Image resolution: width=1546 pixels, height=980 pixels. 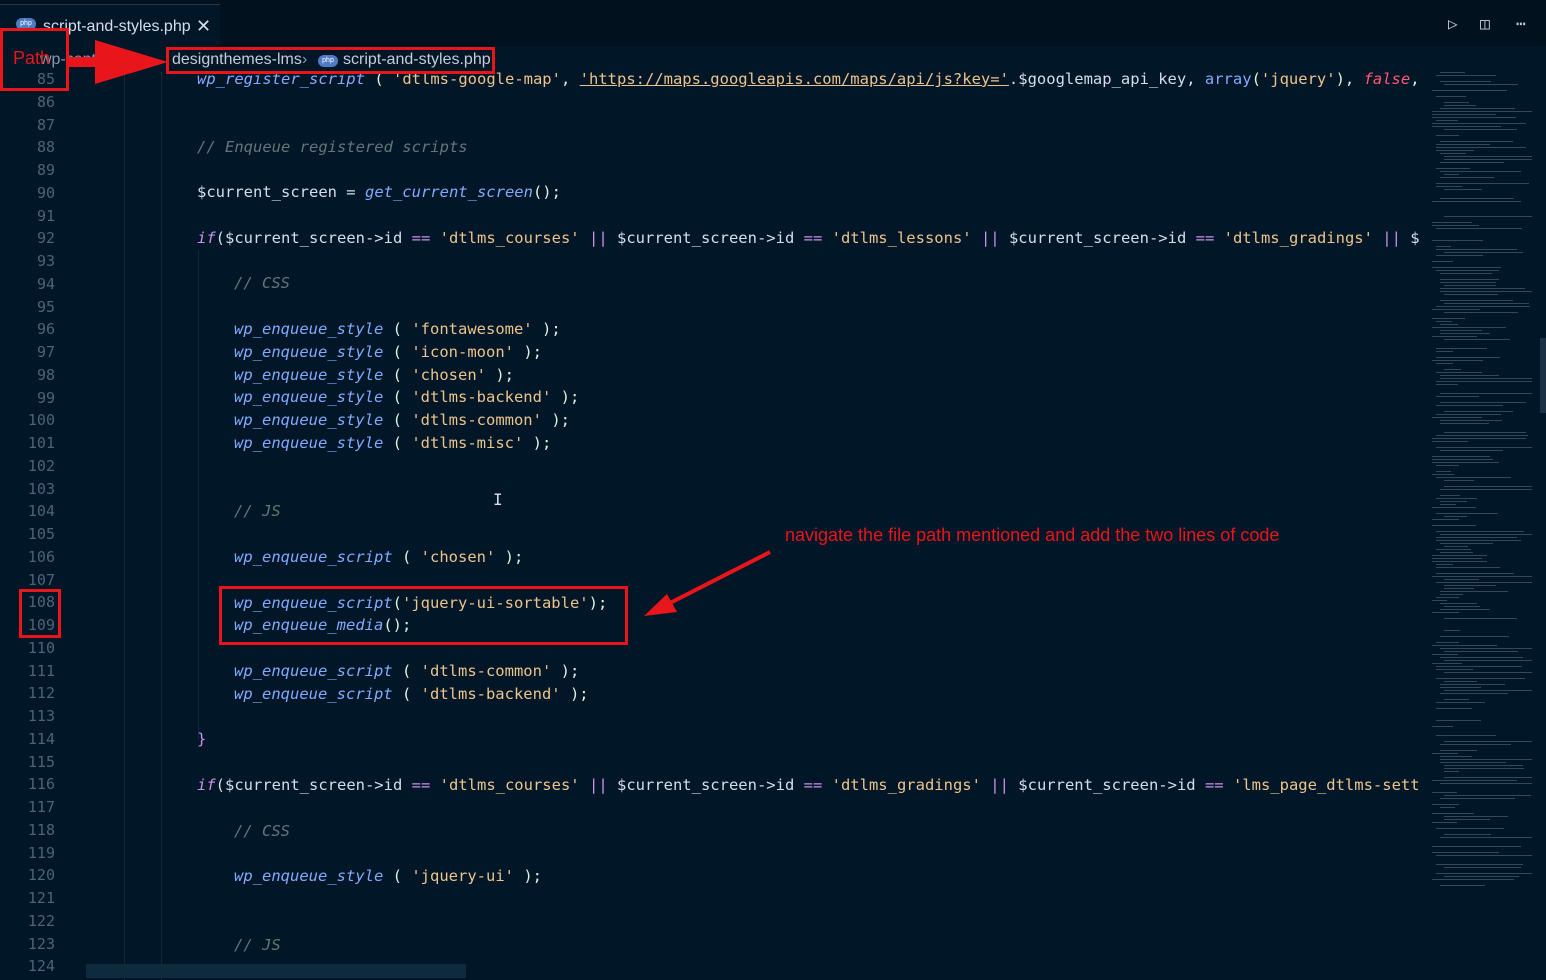 I want to click on arrow-to-breadcrumb, so click(x=118, y=62).